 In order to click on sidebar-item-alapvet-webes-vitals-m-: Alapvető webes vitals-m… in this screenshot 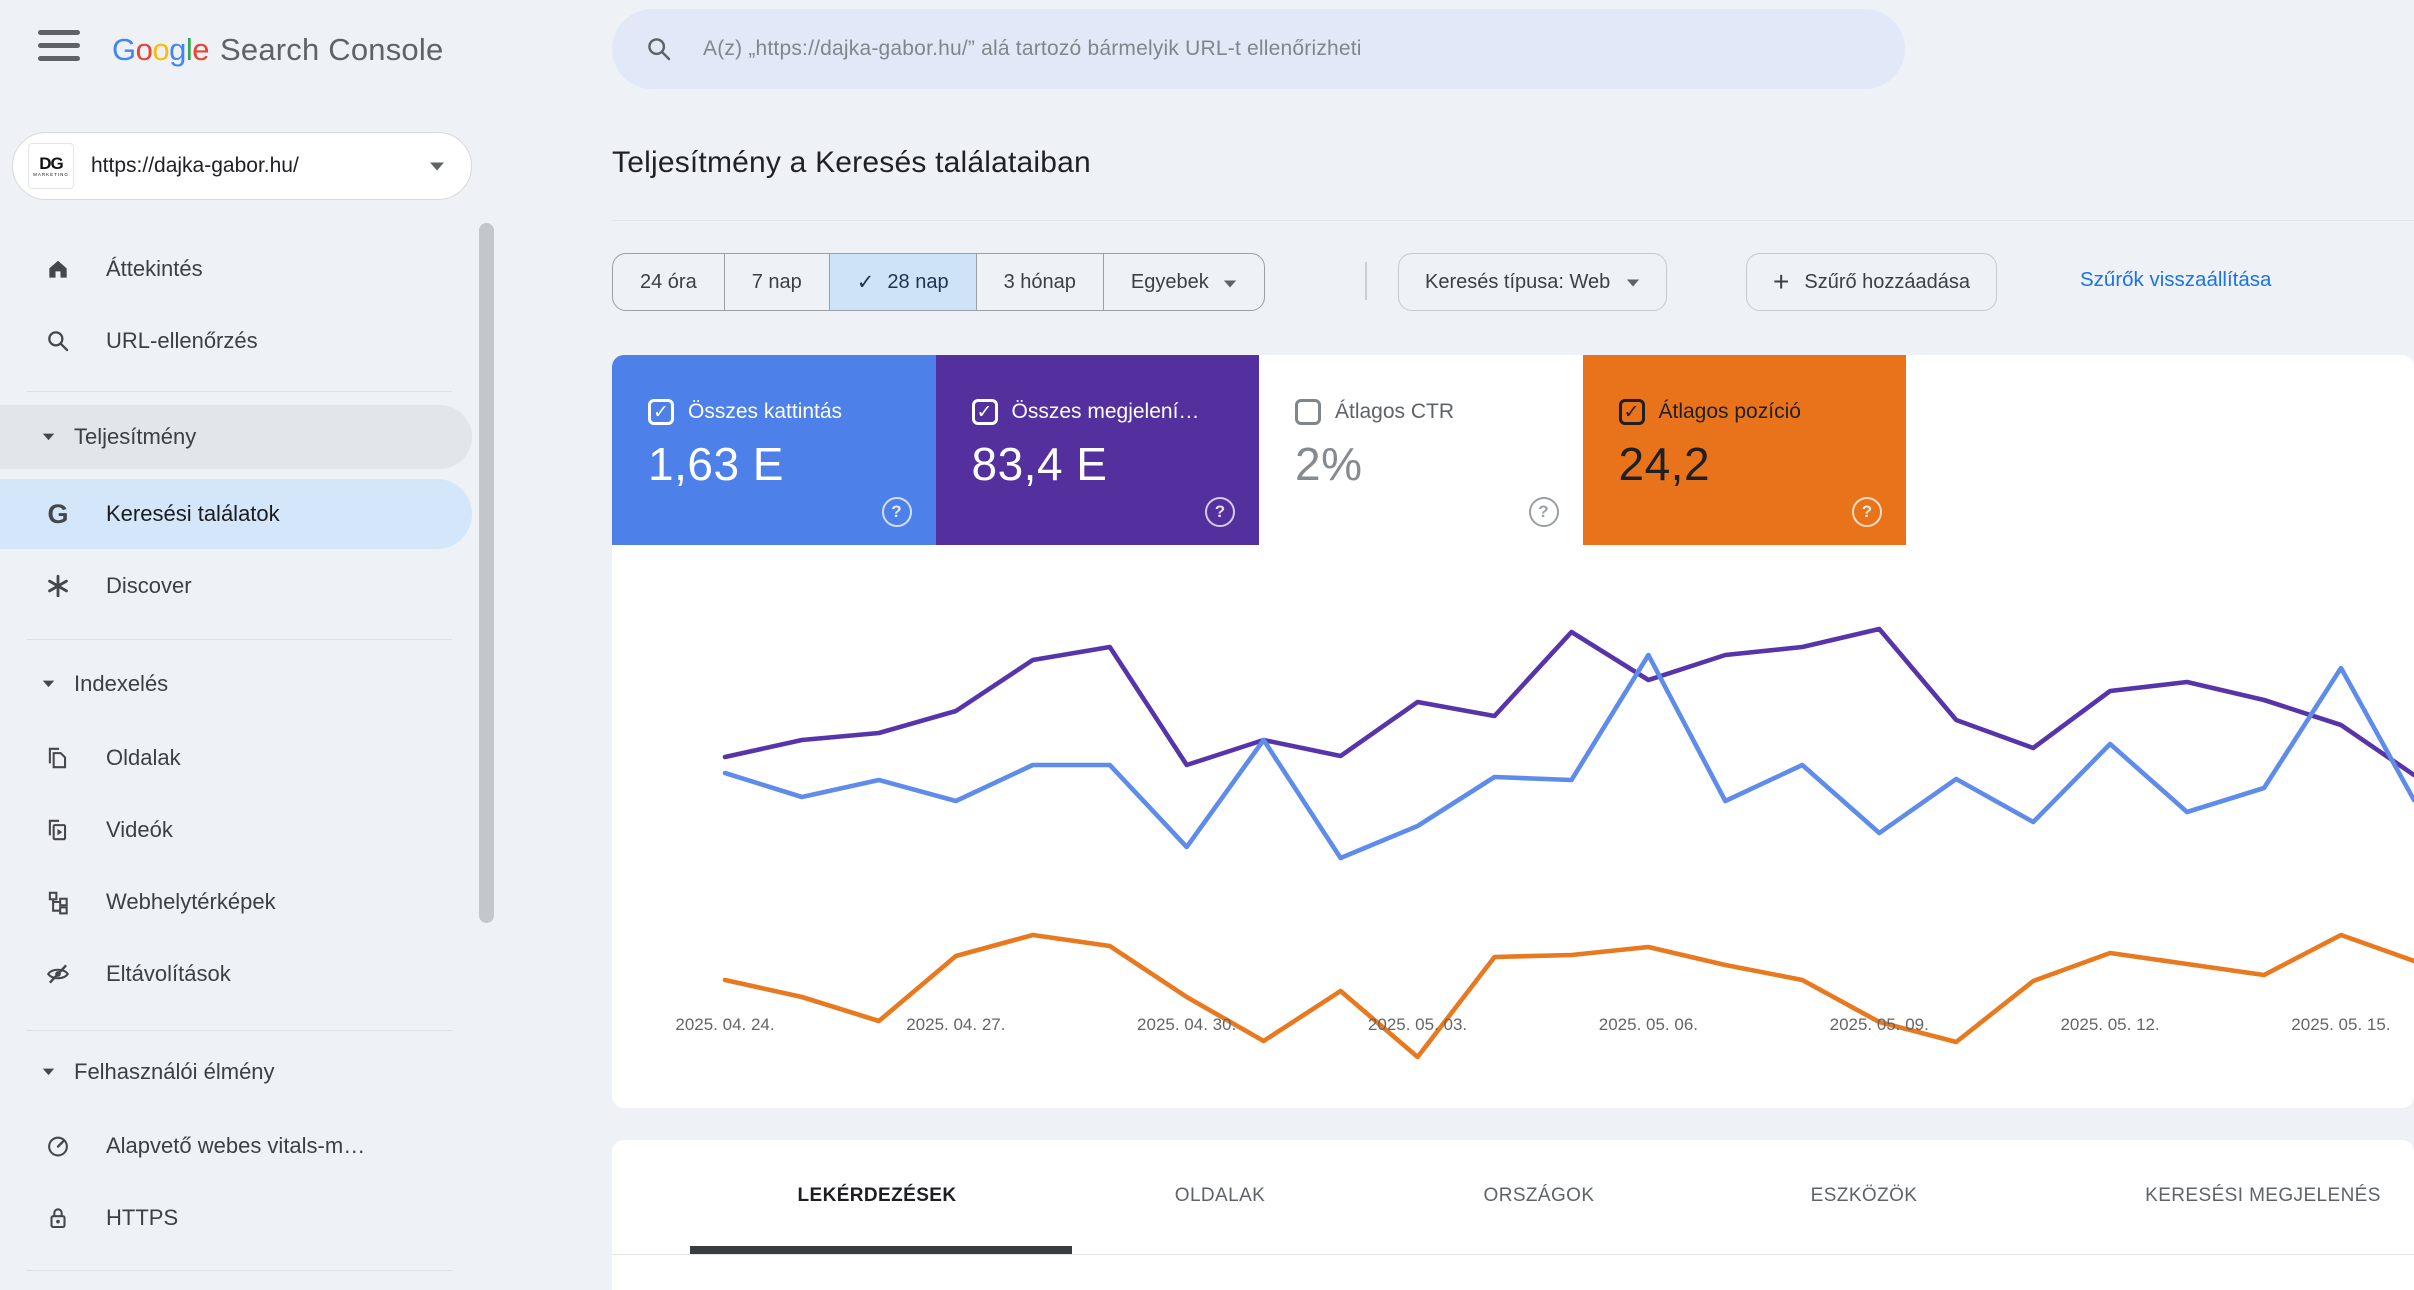, I will do `click(236, 1146)`.